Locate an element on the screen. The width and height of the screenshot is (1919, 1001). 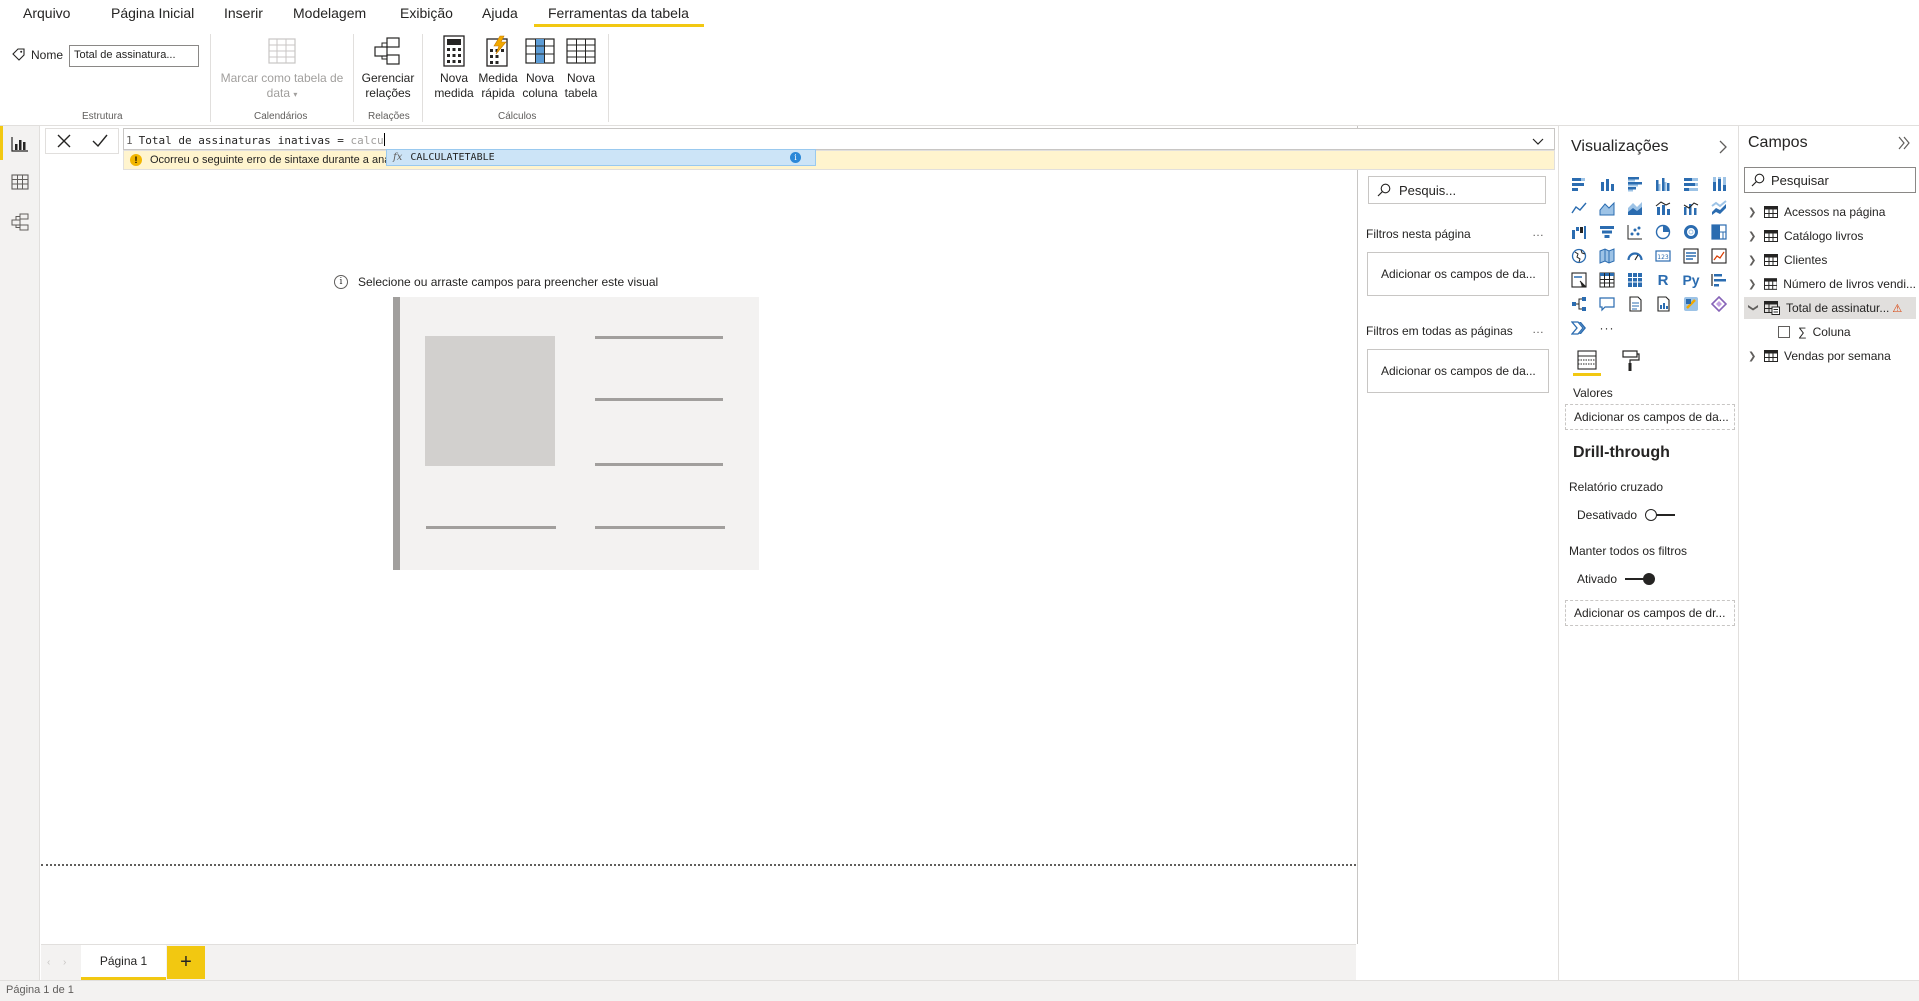
prev-page-arrow: ‹ is located at coordinates (48, 962).